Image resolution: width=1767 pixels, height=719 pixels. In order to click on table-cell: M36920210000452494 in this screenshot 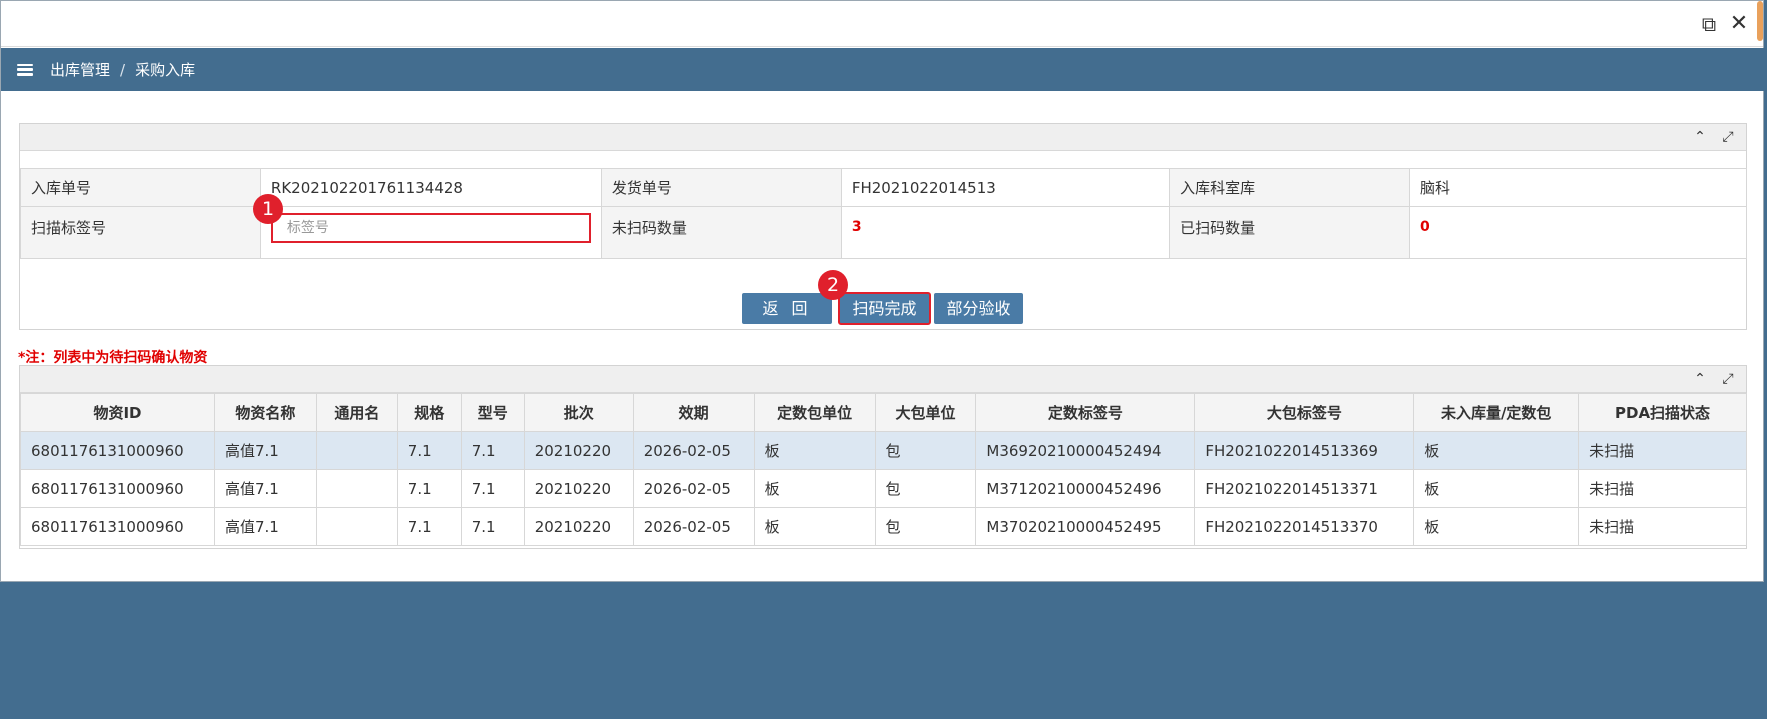, I will do `click(1085, 450)`.